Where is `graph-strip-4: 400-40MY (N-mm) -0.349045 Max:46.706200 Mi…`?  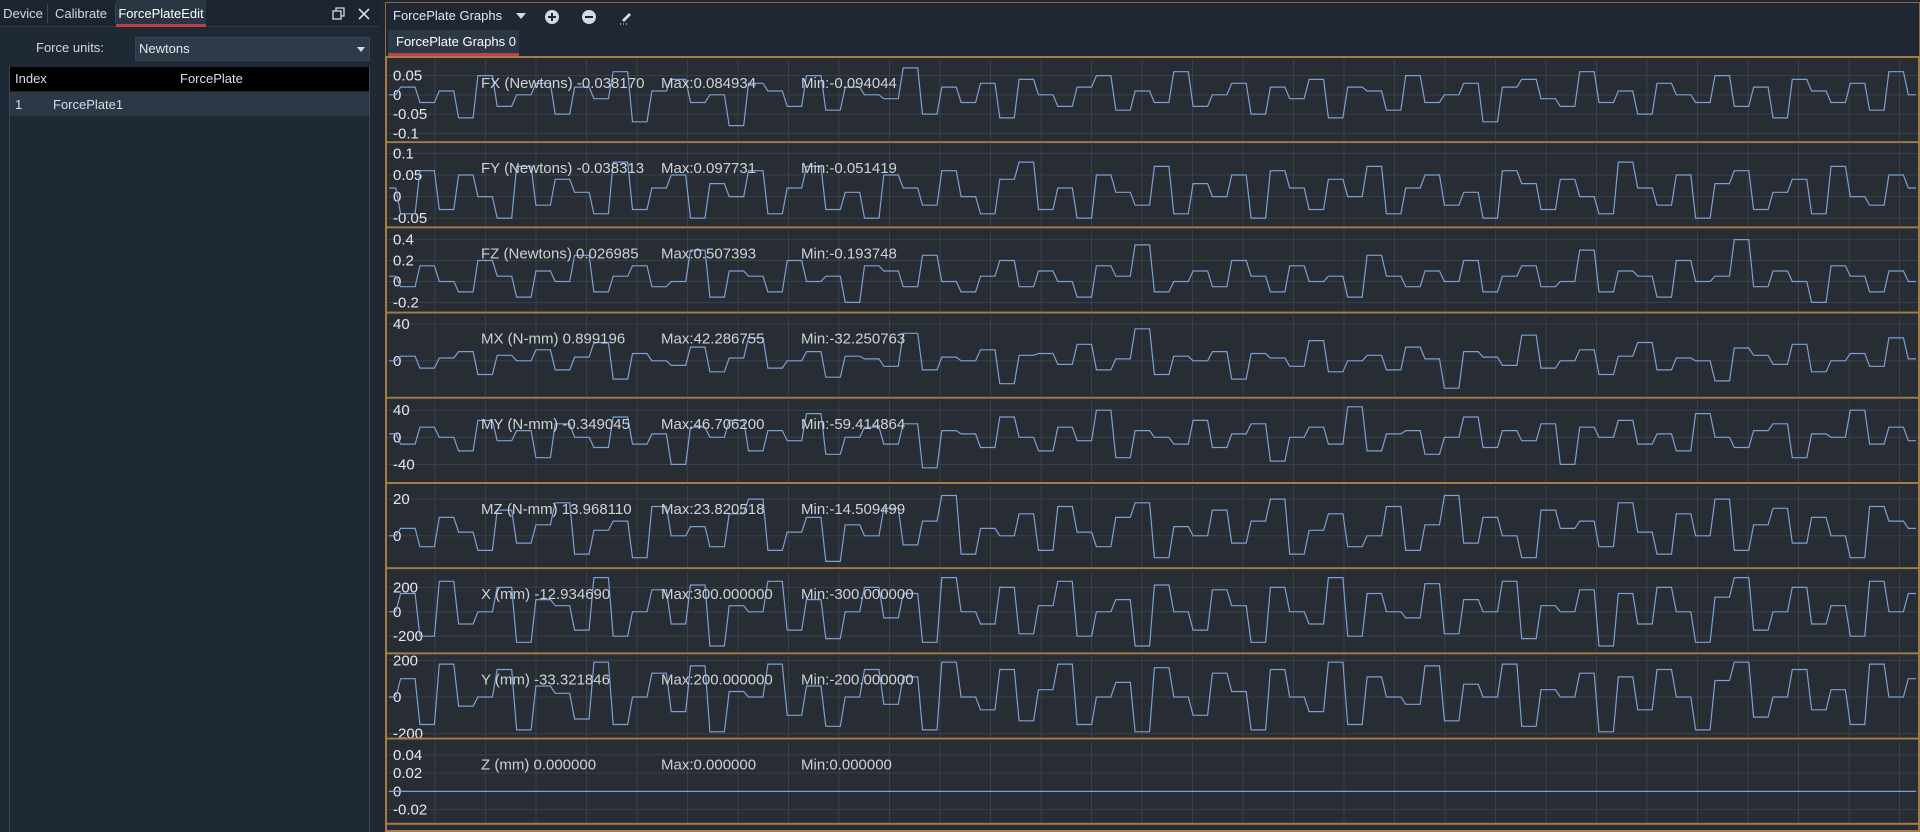
graph-strip-4: 400-40MY (N-mm) -0.349045 Max:46.706200 Mi… is located at coordinates (1152, 441).